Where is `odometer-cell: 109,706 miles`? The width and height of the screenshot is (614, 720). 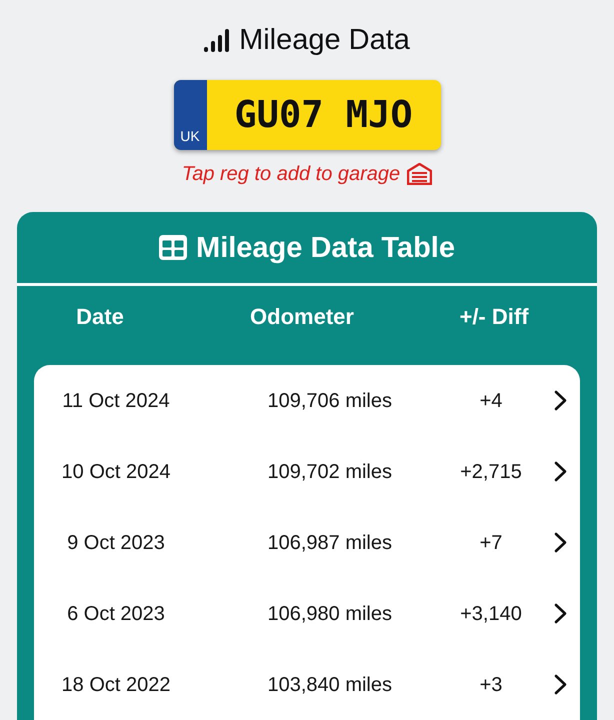
odometer-cell: 109,706 miles is located at coordinates (329, 400).